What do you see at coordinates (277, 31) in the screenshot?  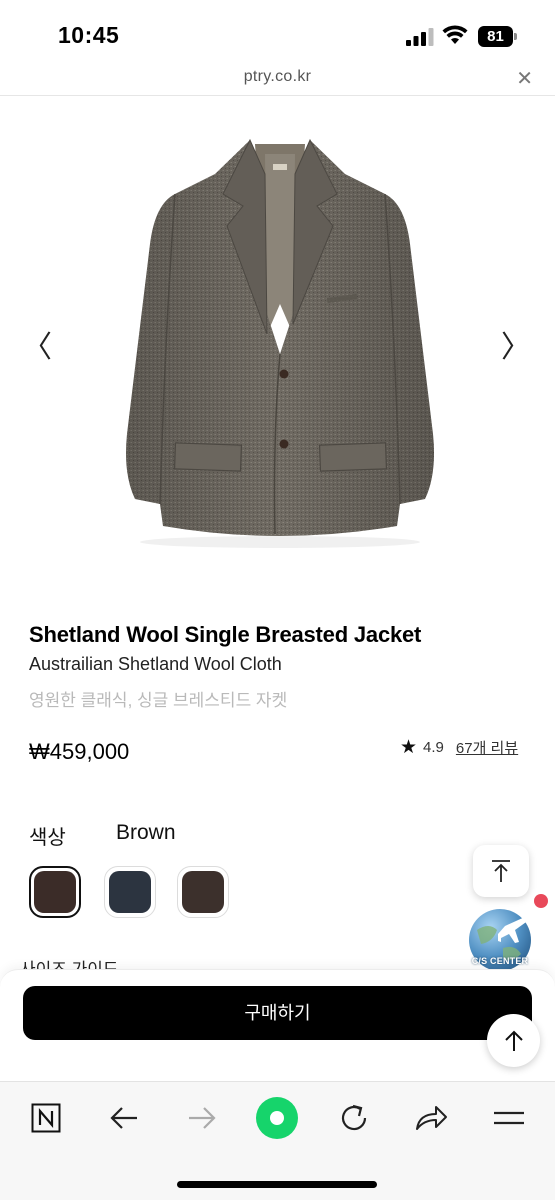 I see `status-bar: 10:45 81` at bounding box center [277, 31].